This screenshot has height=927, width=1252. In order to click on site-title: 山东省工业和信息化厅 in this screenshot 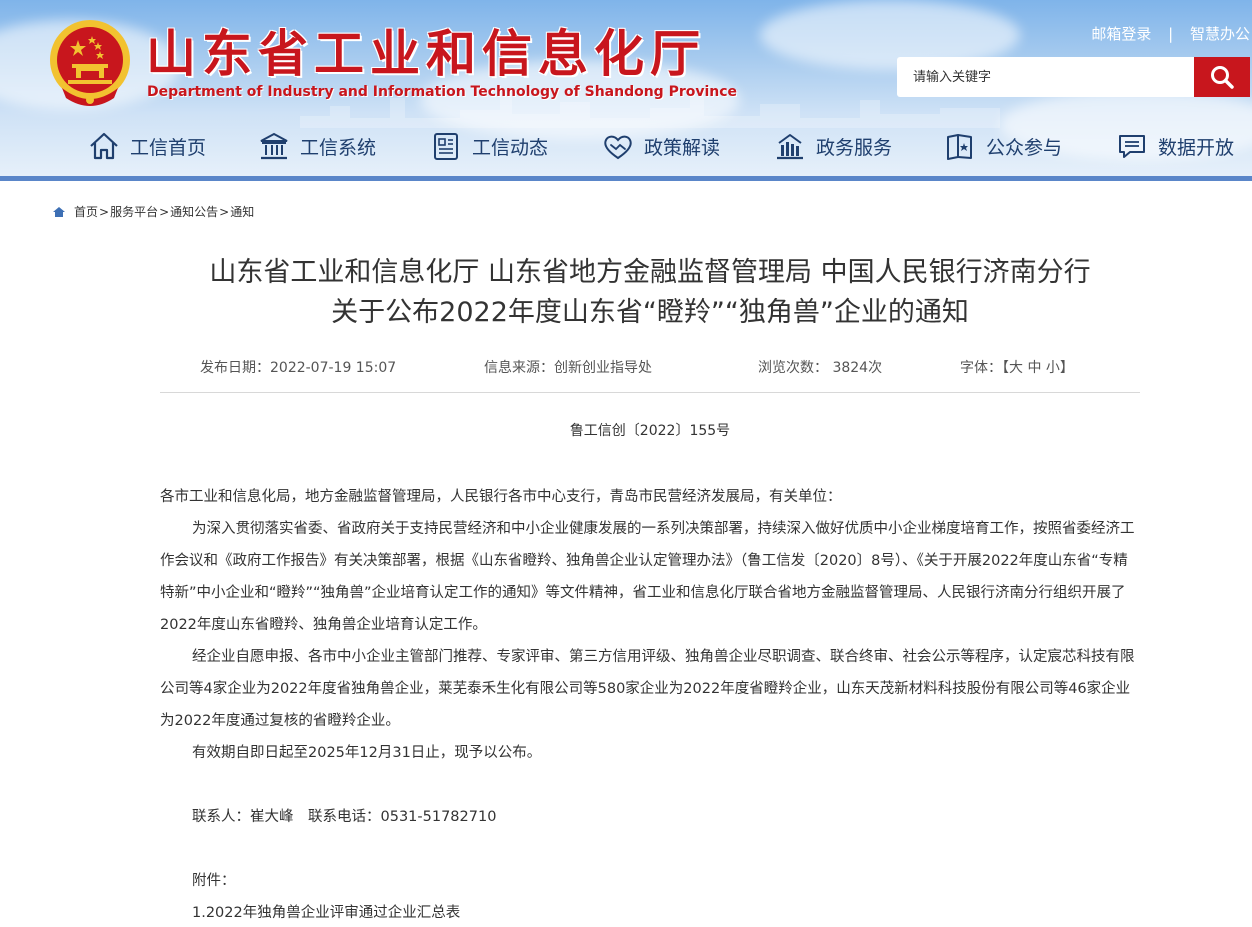, I will do `click(426, 53)`.